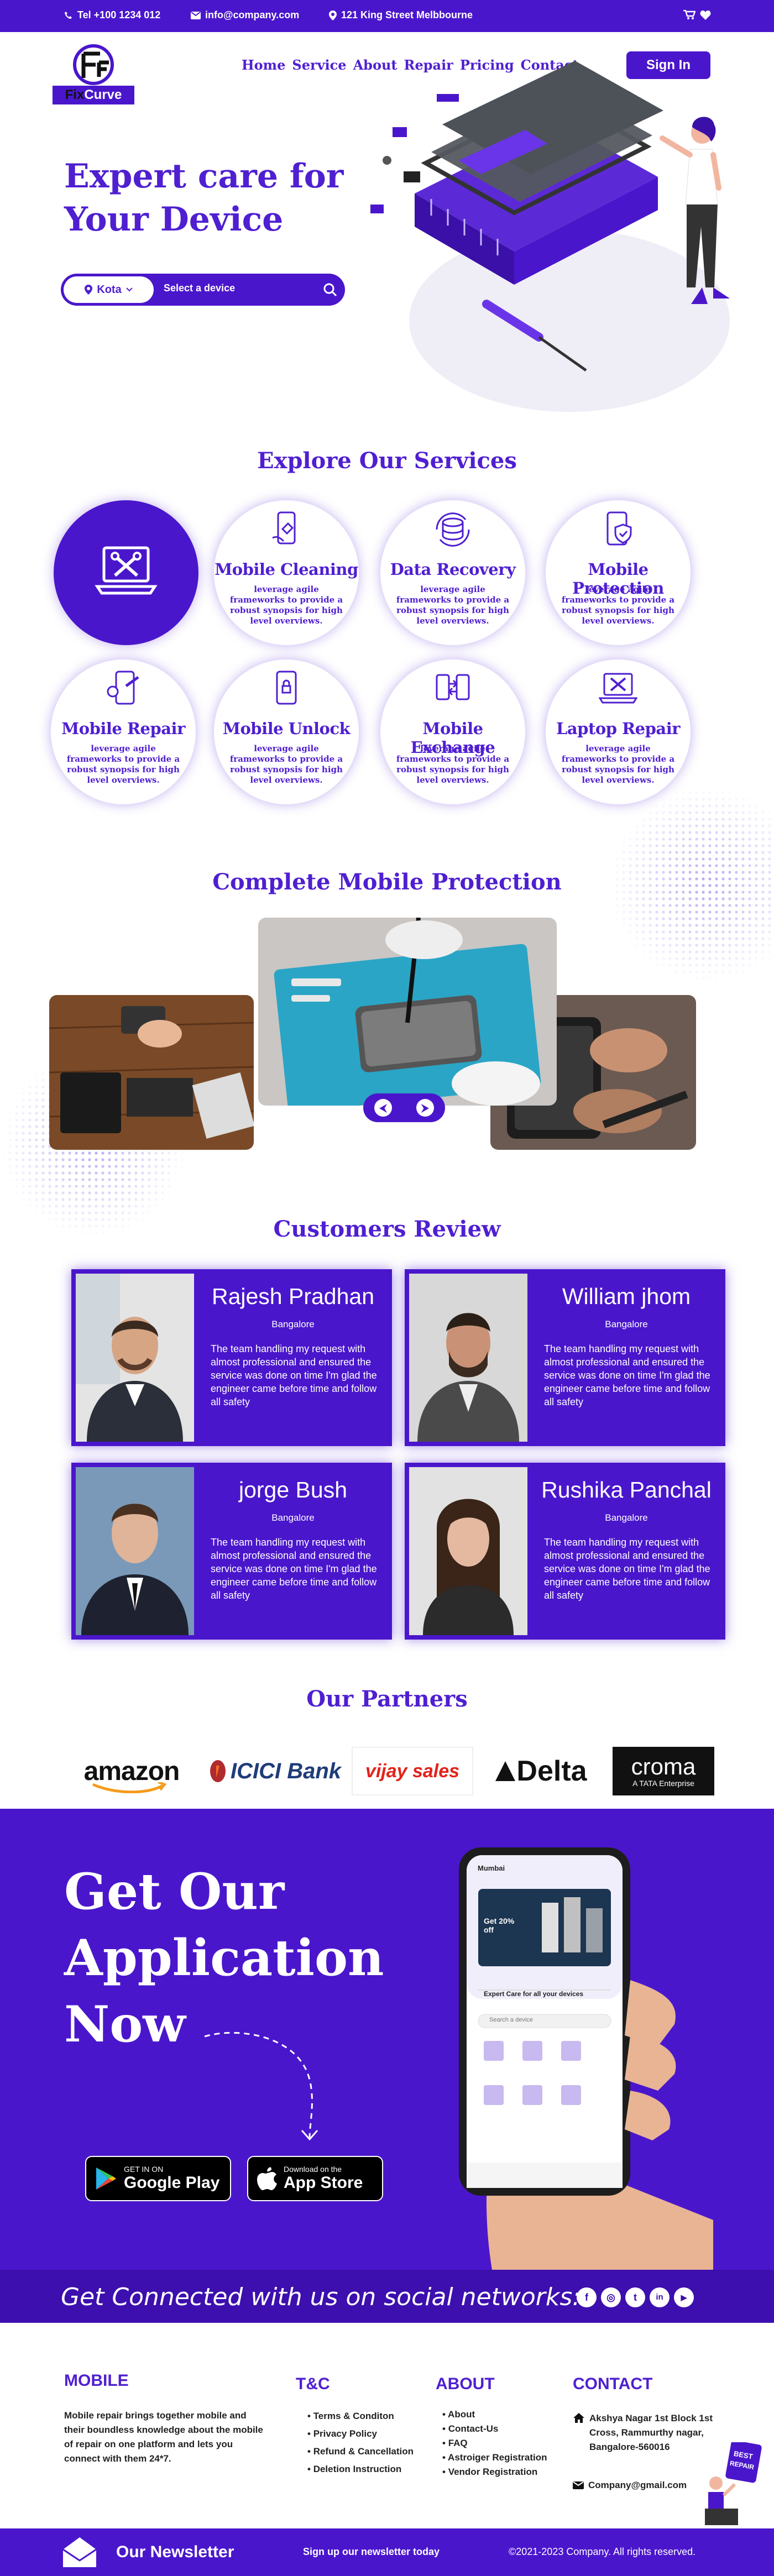 The width and height of the screenshot is (774, 2576). Describe the element at coordinates (174, 219) in the screenshot. I see `hero-title-line2: Your Device` at that location.